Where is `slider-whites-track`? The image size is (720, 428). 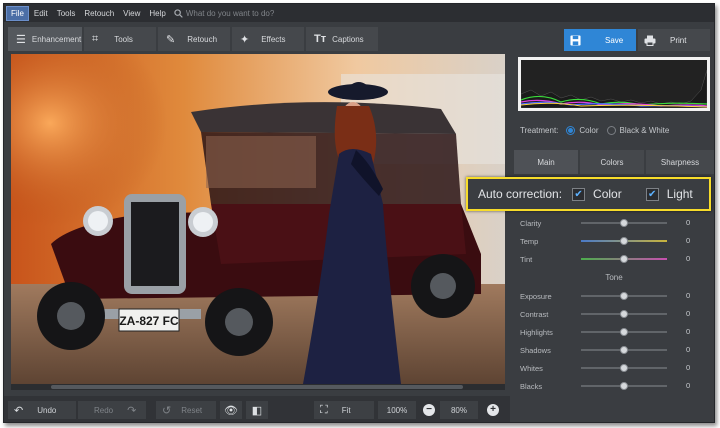
slider-whites-track is located at coordinates (624, 368).